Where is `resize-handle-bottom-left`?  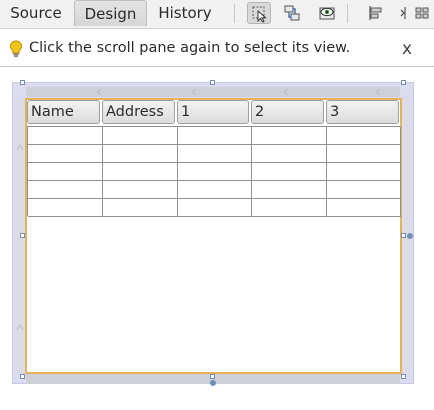
resize-handle-bottom-left is located at coordinates (22, 376).